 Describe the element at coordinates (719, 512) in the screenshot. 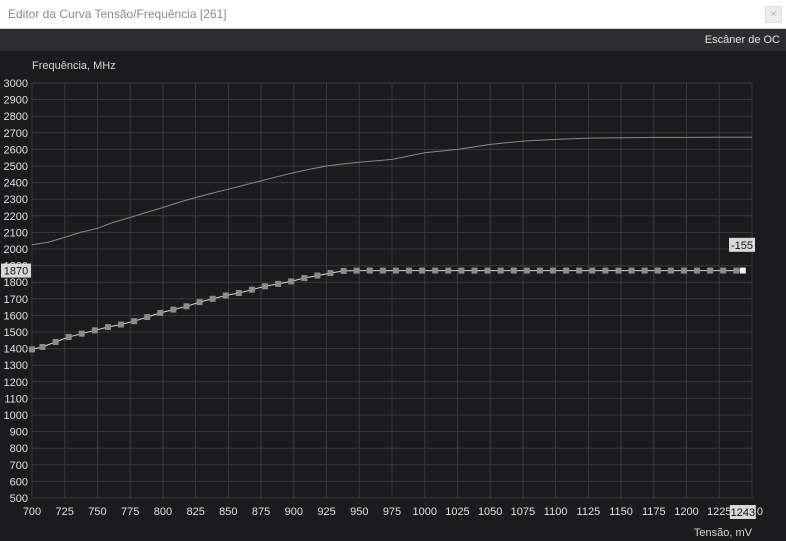

I see `x-tick-label: 1225` at that location.